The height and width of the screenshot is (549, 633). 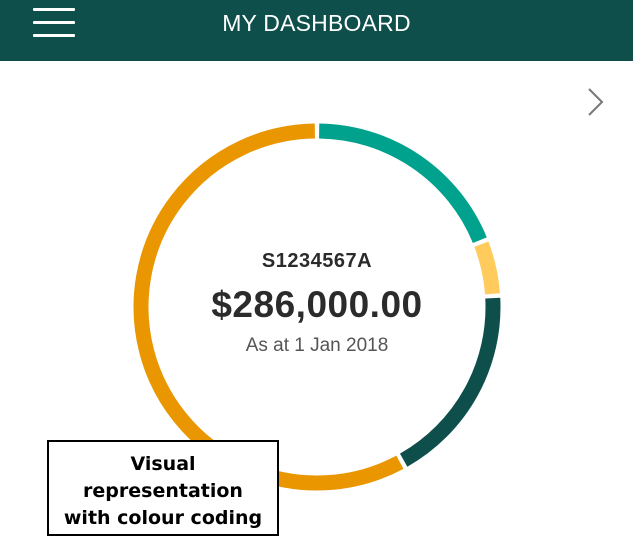 What do you see at coordinates (317, 345) in the screenshot?
I see `as-at-date: As at 1 Jan 2018` at bounding box center [317, 345].